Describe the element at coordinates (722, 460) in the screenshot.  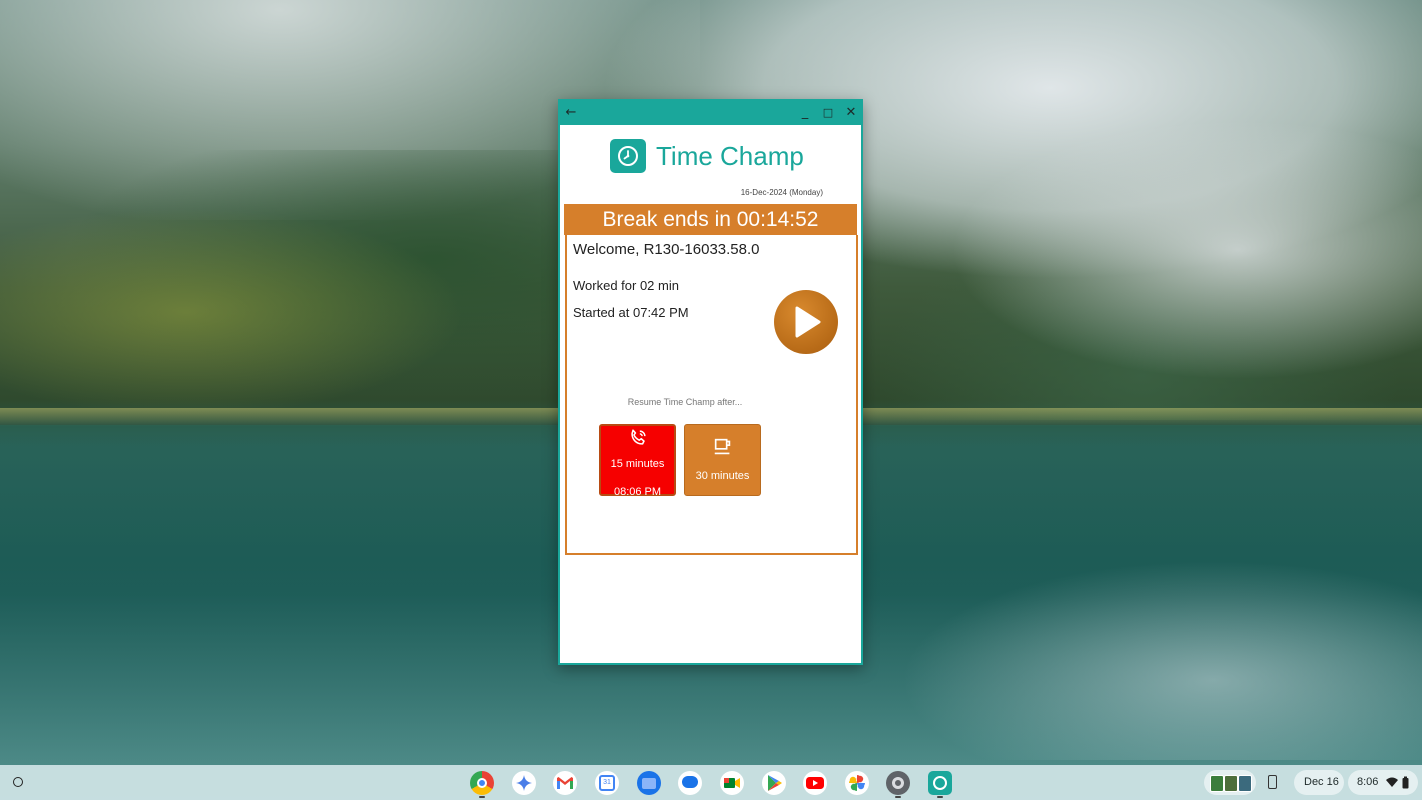
I see `break-option-30-minutes: 30 minutes` at that location.